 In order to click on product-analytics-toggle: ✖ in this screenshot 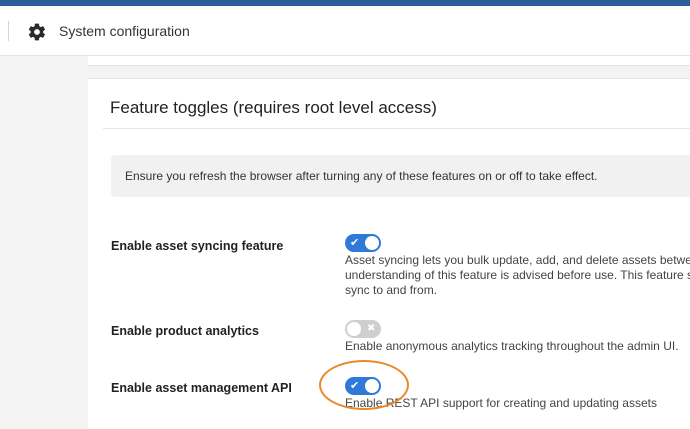, I will do `click(363, 329)`.